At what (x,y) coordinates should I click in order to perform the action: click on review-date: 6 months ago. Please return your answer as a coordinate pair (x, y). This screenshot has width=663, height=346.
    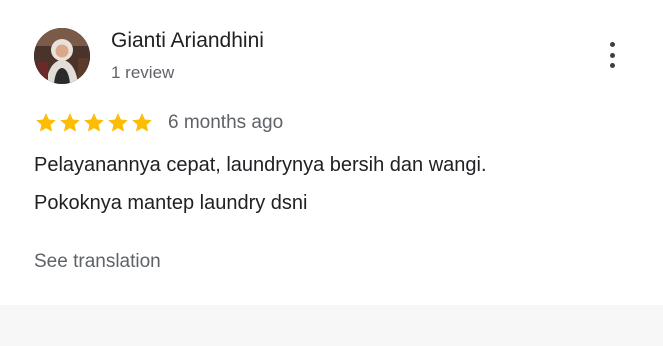
    Looking at the image, I should click on (226, 122).